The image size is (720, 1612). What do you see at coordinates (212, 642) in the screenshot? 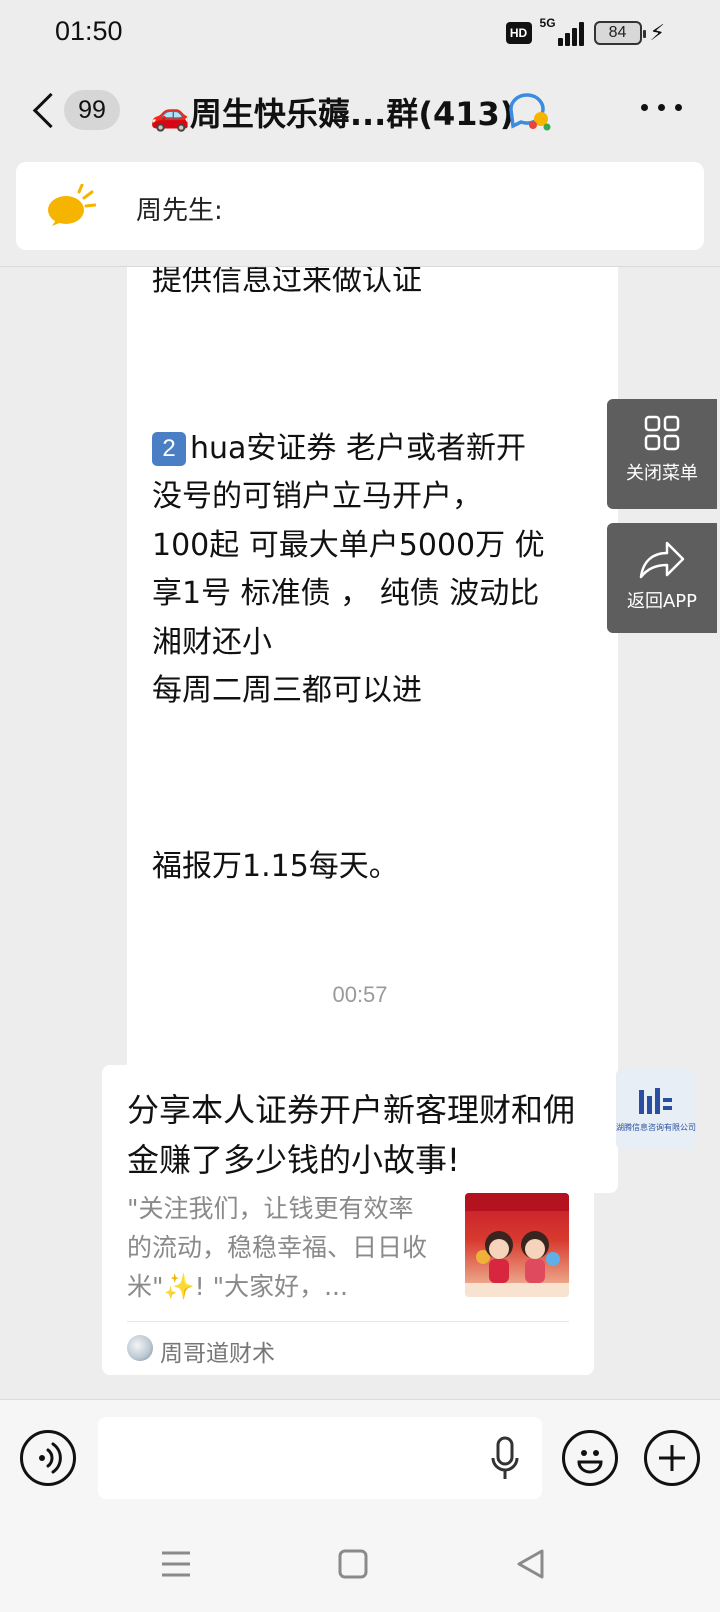
I see `message-line: 湘财还小` at bounding box center [212, 642].